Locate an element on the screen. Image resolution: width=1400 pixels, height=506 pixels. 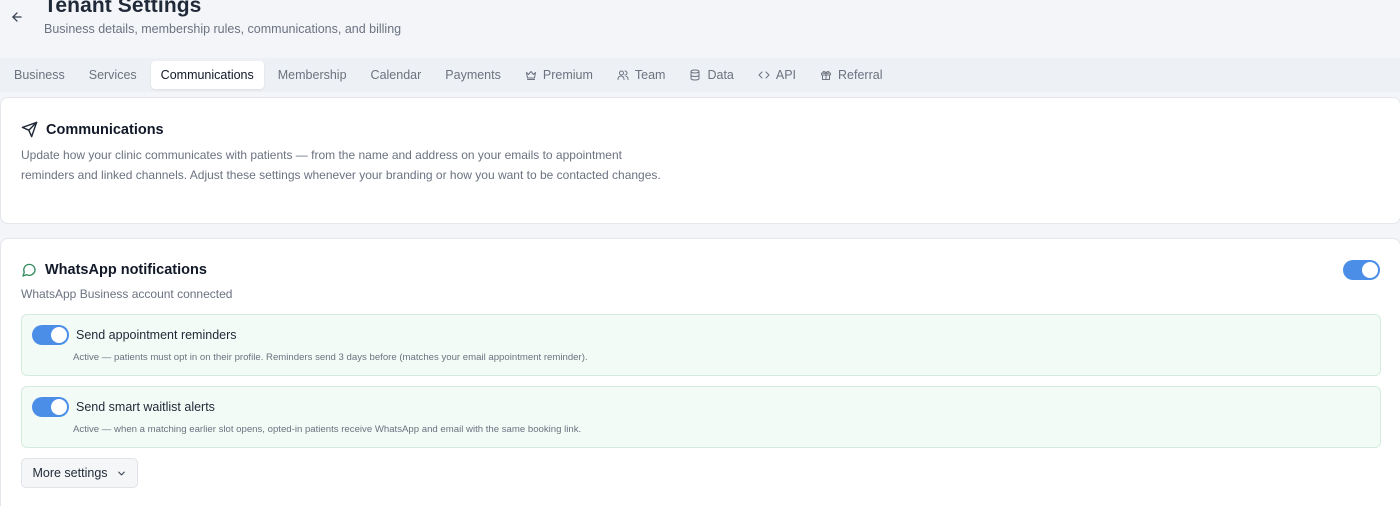
tab-label: Services is located at coordinates (112, 75).